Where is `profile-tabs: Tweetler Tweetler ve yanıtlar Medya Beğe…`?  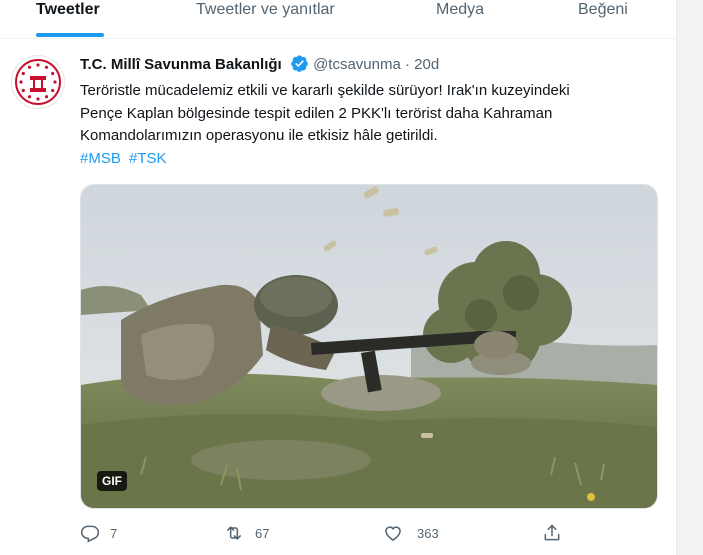
profile-tabs: Tweetler Tweetler ve yanıtlar Medya Beğe… is located at coordinates (338, 19).